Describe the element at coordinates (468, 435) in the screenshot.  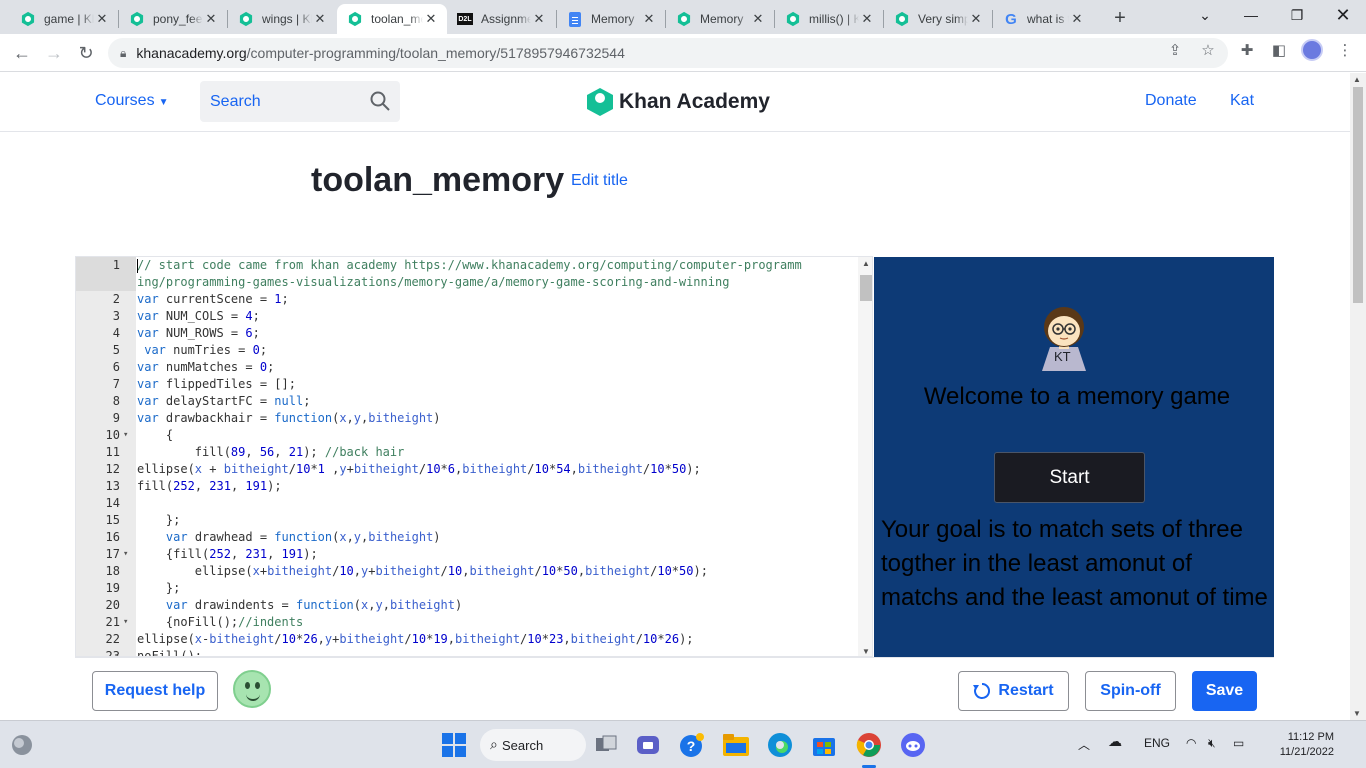
I see `code-line: 10 ▾ {` at that location.